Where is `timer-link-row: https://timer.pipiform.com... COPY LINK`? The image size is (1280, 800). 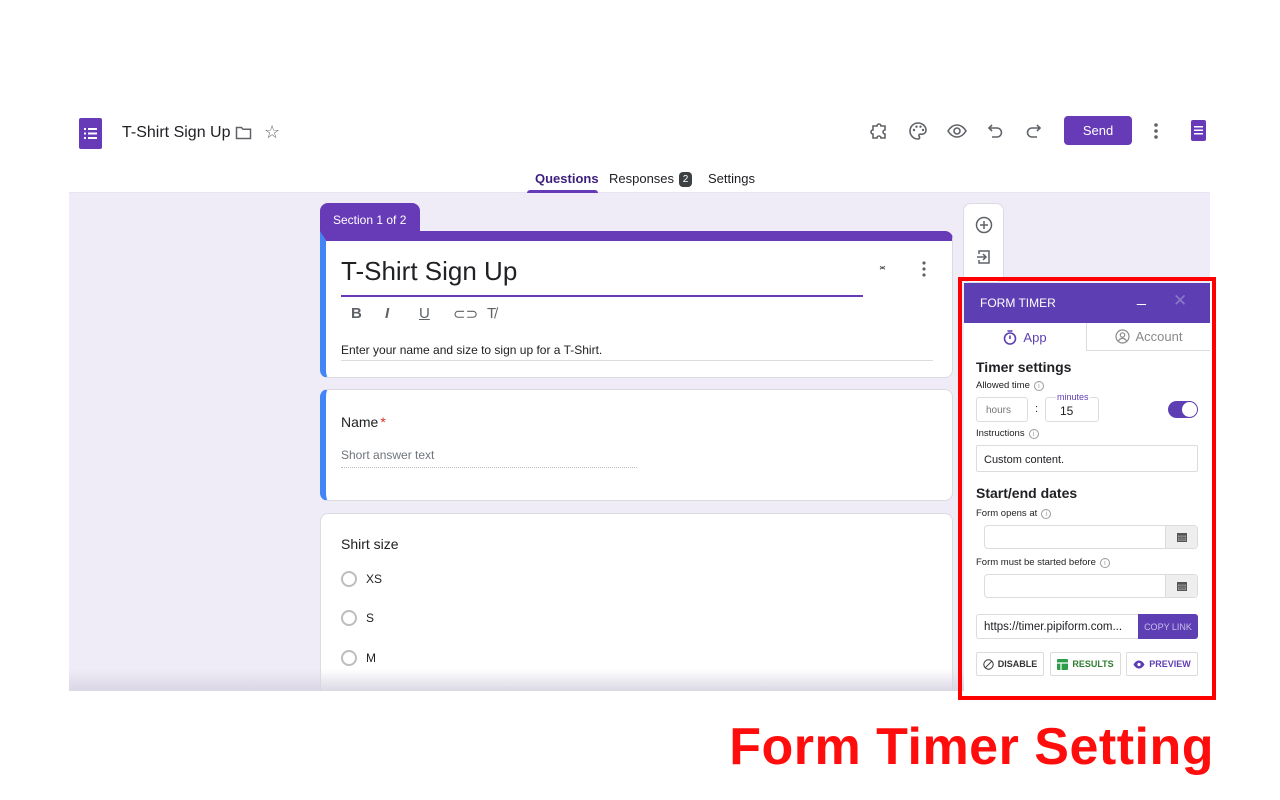 timer-link-row: https://timer.pipiform.com... COPY LINK is located at coordinates (1087, 626).